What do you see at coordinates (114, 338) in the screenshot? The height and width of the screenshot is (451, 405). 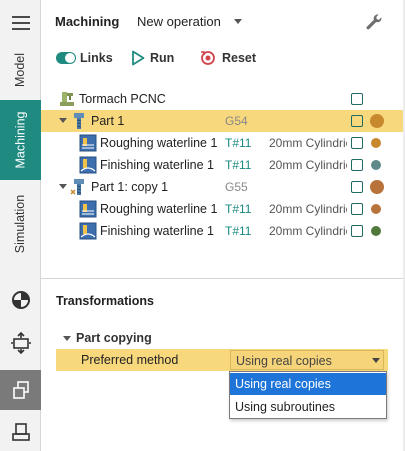 I see `part-copying-group: Part copying` at bounding box center [114, 338].